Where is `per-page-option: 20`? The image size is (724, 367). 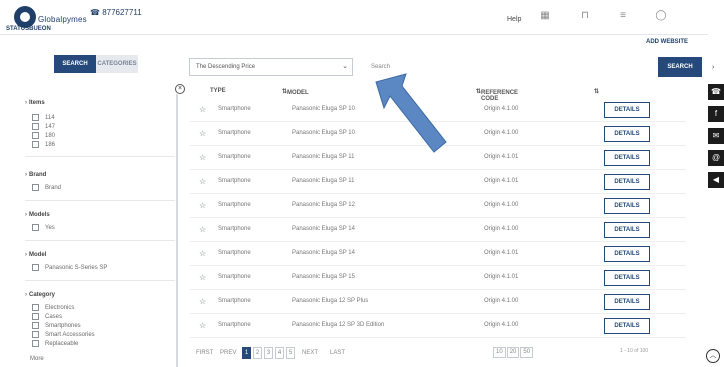
per-page-option: 20 is located at coordinates (513, 352).